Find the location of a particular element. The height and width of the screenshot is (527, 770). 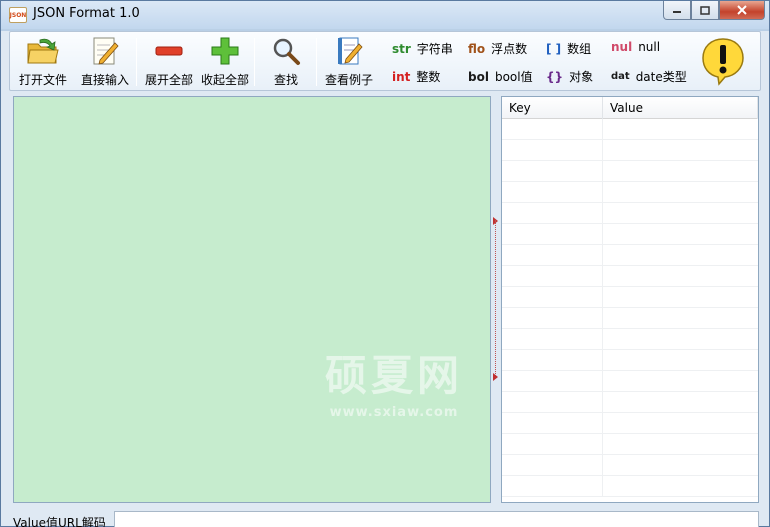

view-example-label: 查看例子 is located at coordinates (348, 80).